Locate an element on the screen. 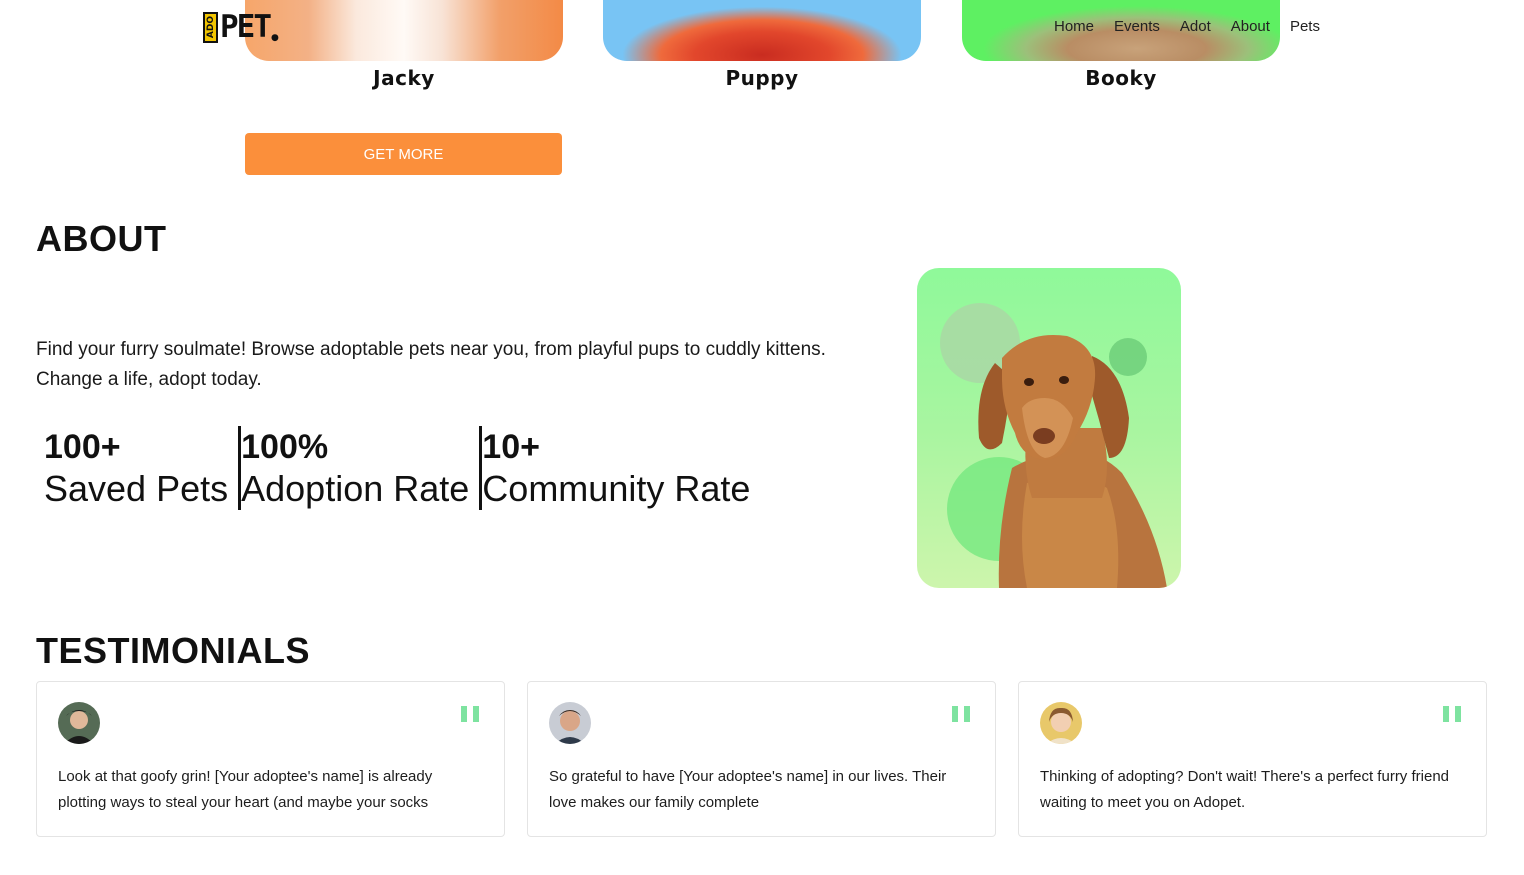  pet-name: Jacky is located at coordinates (404, 78).